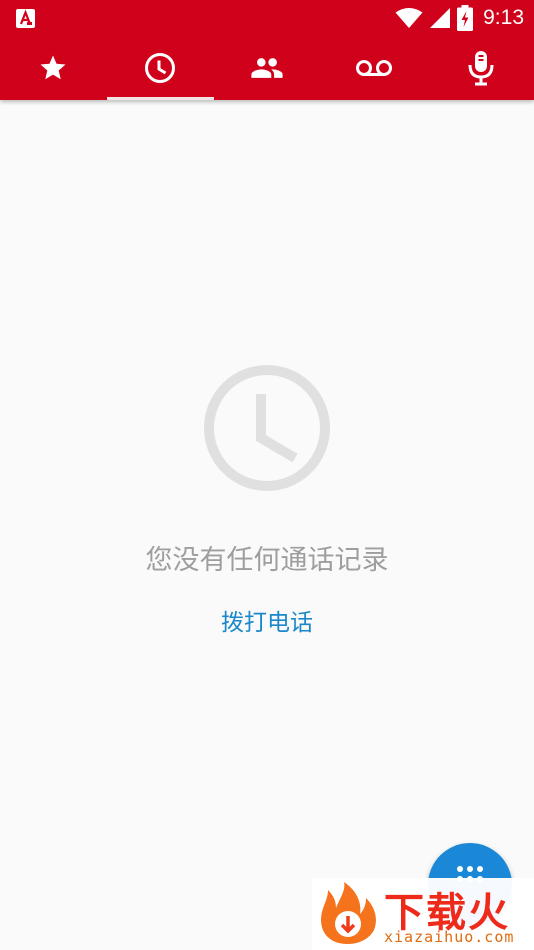 This screenshot has height=950, width=534. What do you see at coordinates (267, 620) in the screenshot?
I see `make-call-link: 拨打电话` at bounding box center [267, 620].